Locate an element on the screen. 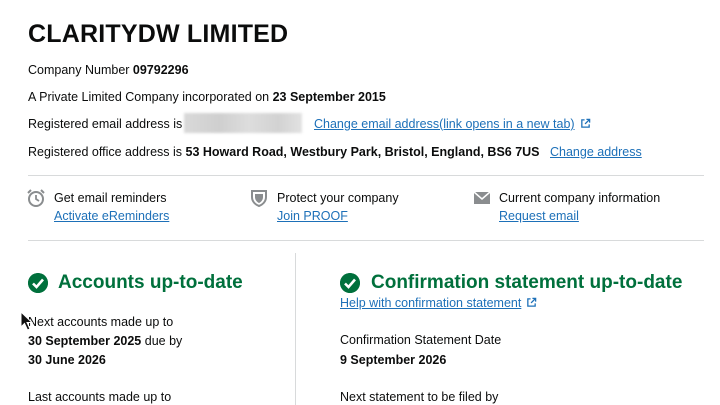  activate-ereminders-link: Activate eReminders is located at coordinates (111, 216).